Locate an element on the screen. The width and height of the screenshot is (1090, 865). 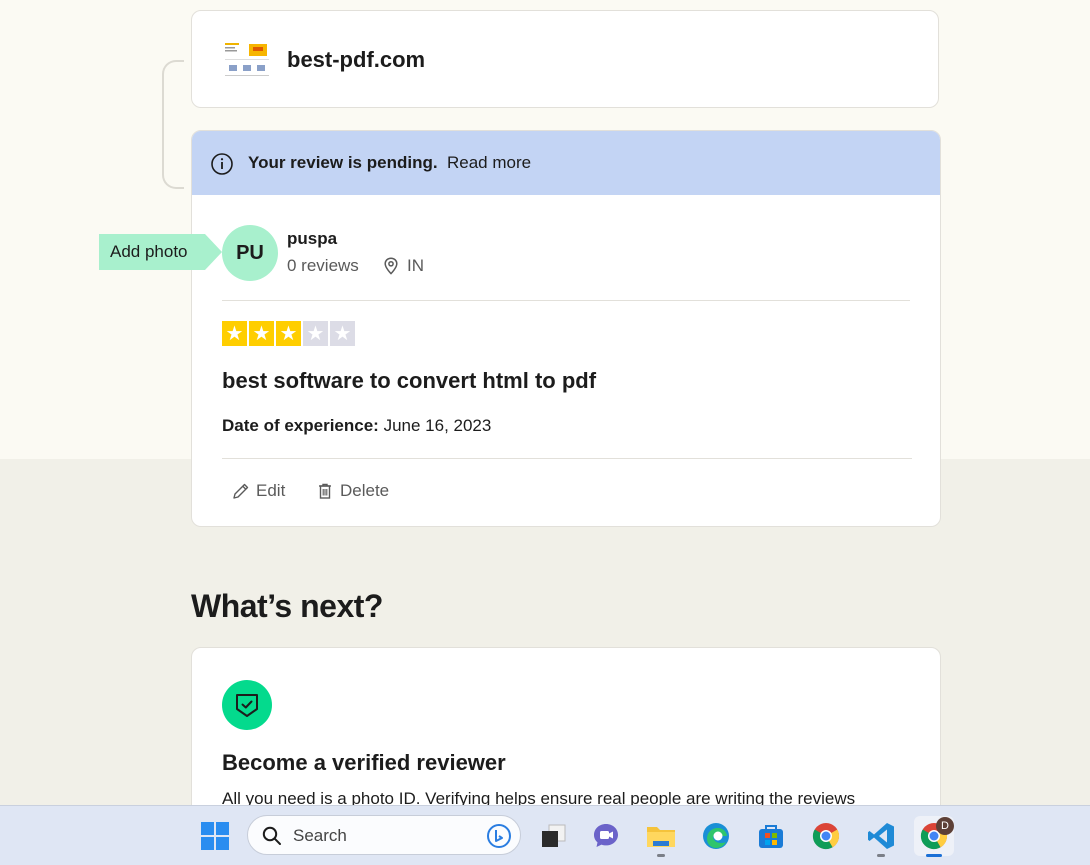
edge-icon is located at coordinates (716, 836).